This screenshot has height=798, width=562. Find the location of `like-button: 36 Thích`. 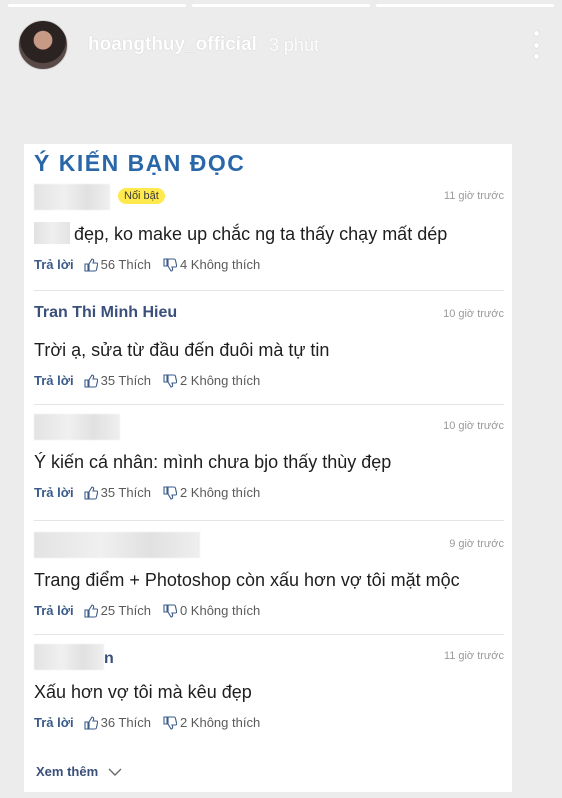

like-button: 36 Thích is located at coordinates (117, 722).